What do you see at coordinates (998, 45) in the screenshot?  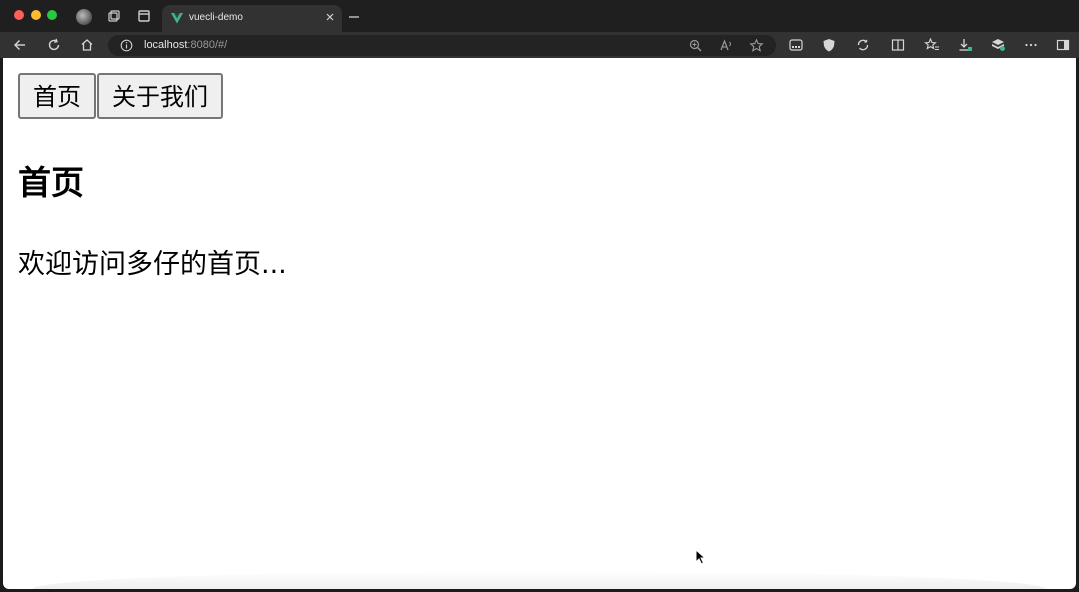 I see `extensions-icon` at bounding box center [998, 45].